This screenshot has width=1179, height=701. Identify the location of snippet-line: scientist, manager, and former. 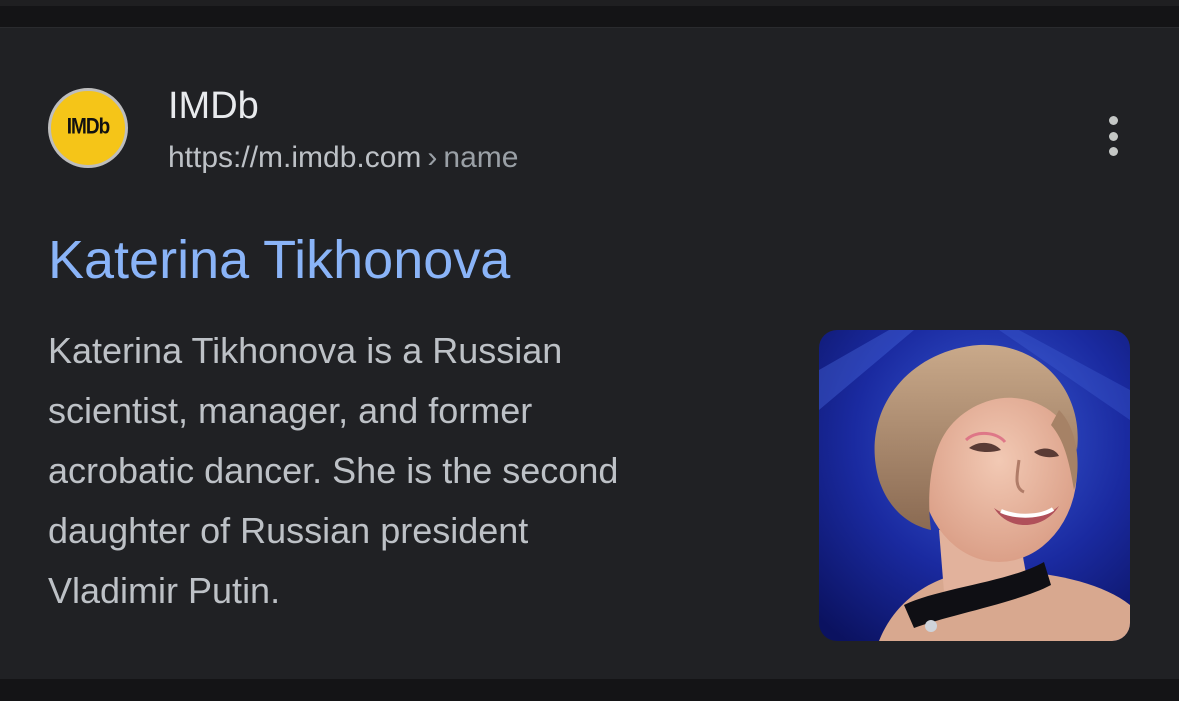
(290, 410).